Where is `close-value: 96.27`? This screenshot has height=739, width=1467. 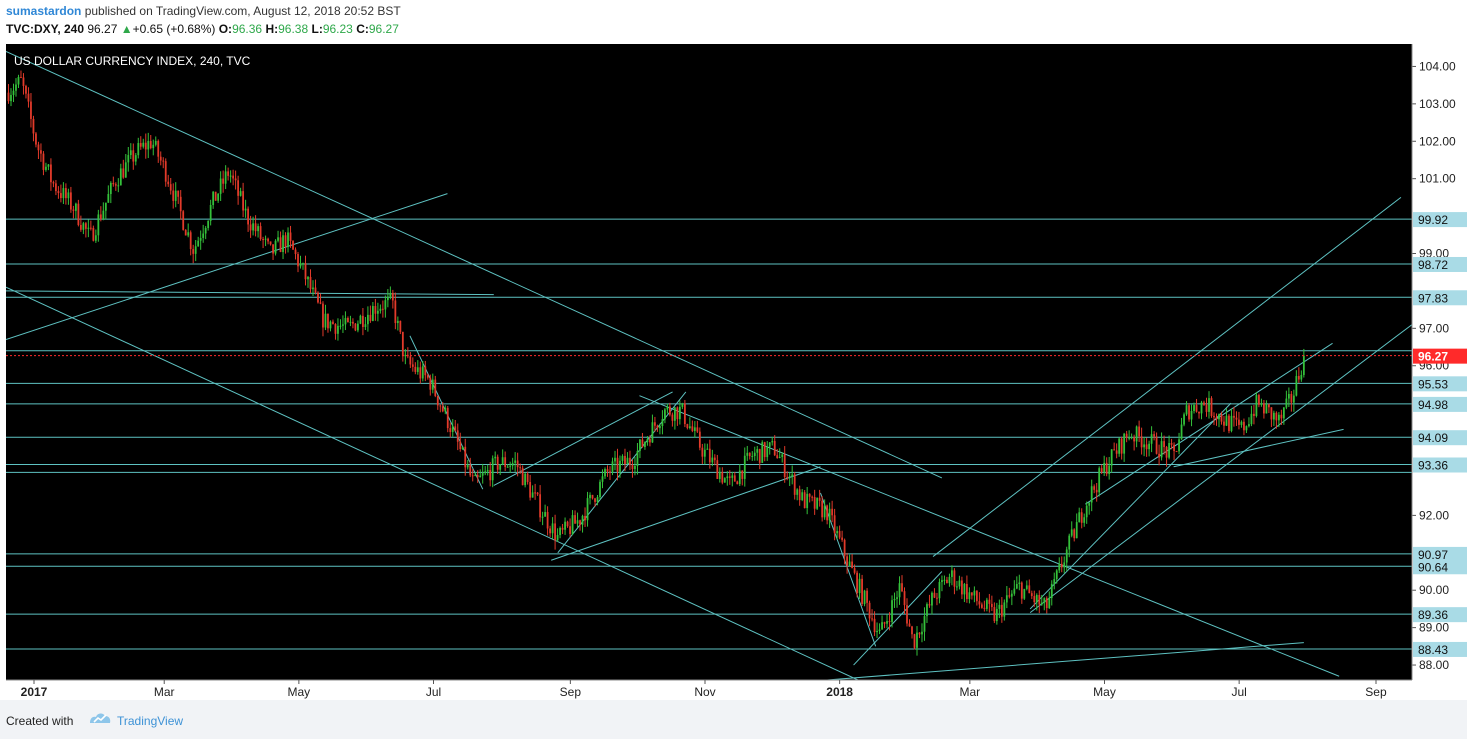
close-value: 96.27 is located at coordinates (383, 29).